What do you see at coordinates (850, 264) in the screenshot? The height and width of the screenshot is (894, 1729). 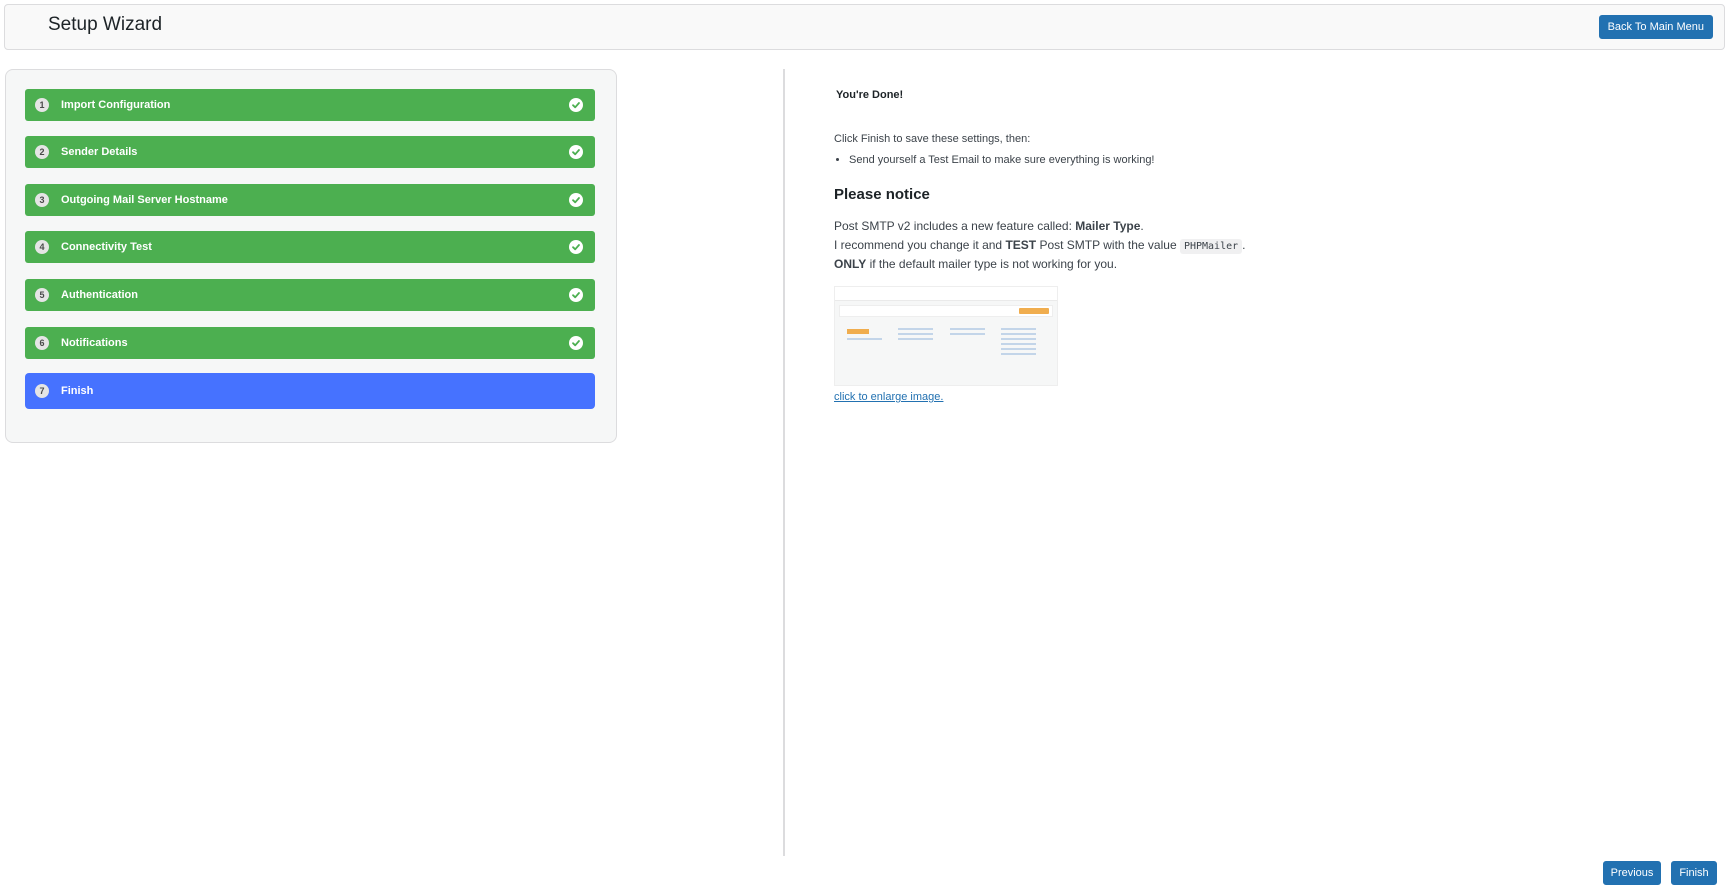 I see `notice-bold: ONLY` at bounding box center [850, 264].